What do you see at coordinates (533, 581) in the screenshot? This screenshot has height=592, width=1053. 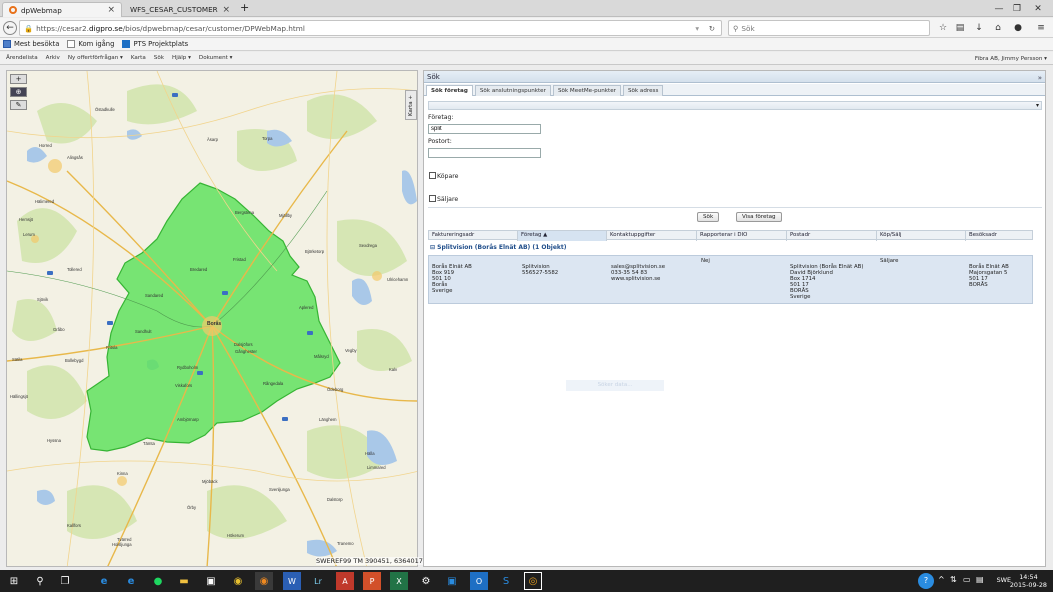 I see `screenshot-icon: ◎` at bounding box center [533, 581].